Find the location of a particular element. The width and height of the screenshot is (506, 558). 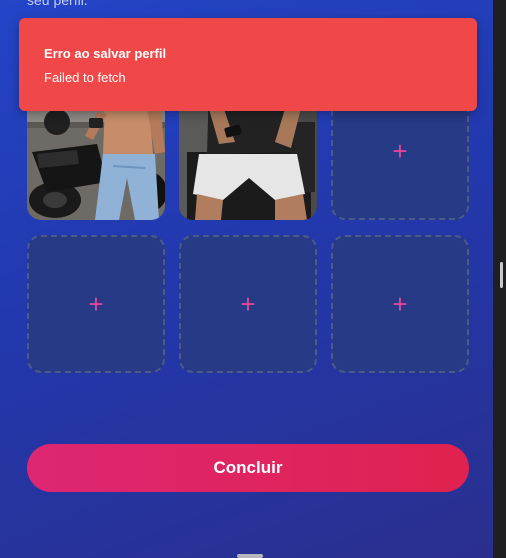

add-photo-slot-6: + is located at coordinates (400, 304).